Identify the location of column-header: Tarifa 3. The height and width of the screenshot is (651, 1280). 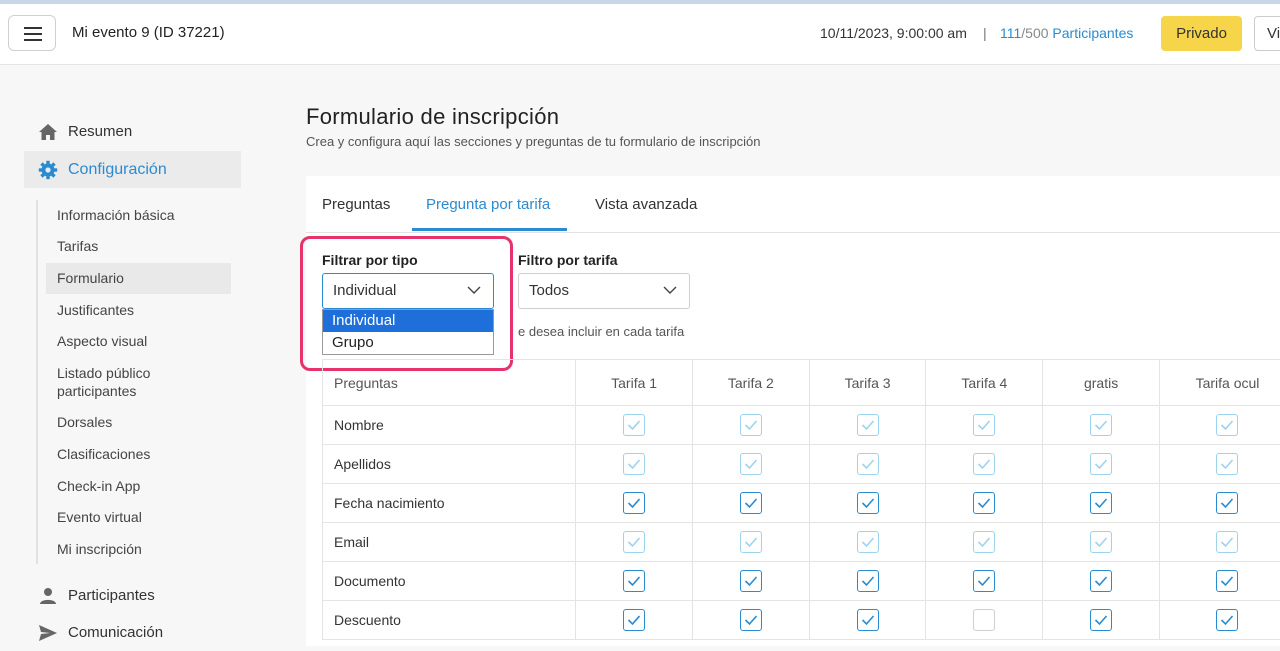
(867, 383).